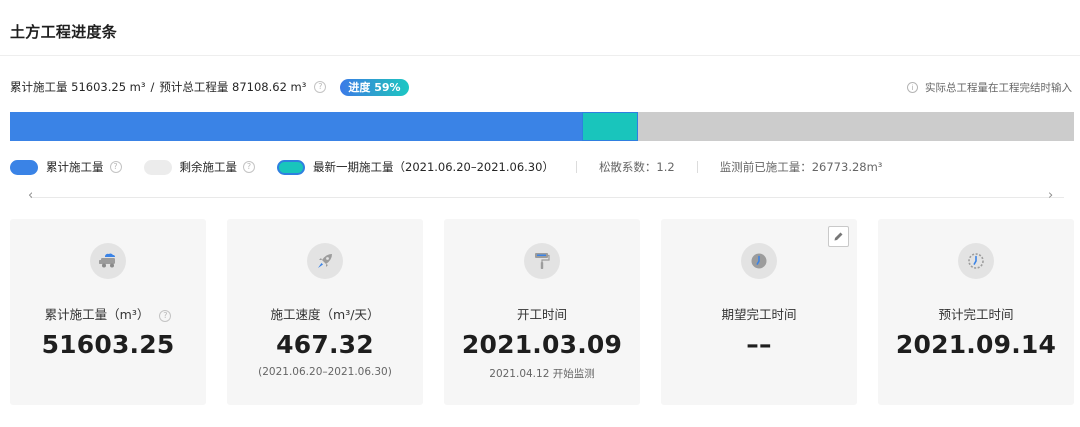  I want to click on carousel-track-line, so click(547, 197).